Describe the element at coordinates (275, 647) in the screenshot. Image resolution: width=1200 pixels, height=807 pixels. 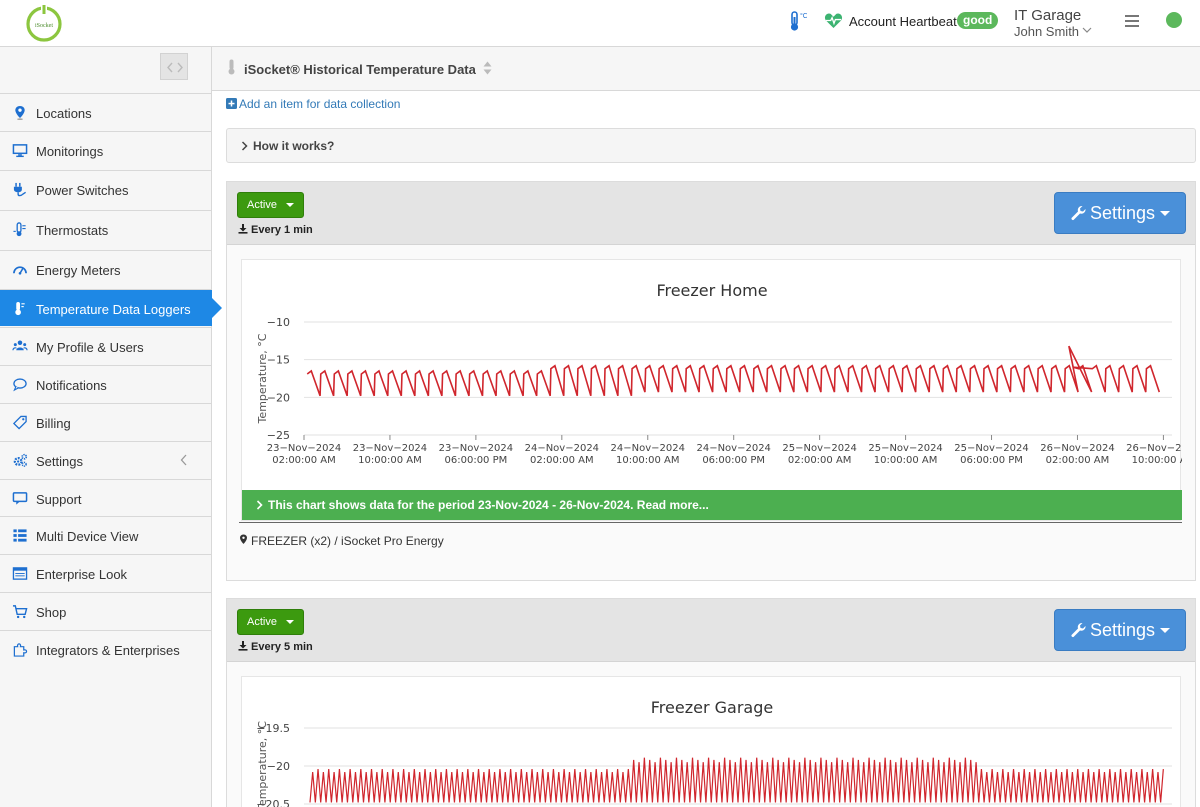
I see `interval-label: Every 5 min` at that location.